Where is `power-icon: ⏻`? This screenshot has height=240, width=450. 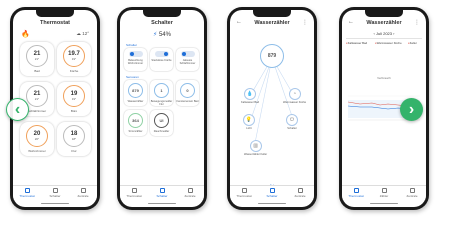
power-icon: ⏻ is located at coordinates (292, 120).